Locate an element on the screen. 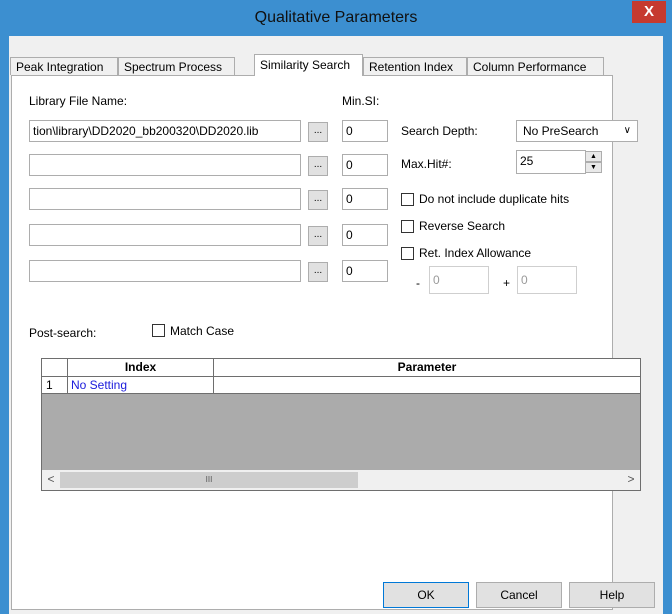  search-depth-value: No PreSearch is located at coordinates (561, 131).